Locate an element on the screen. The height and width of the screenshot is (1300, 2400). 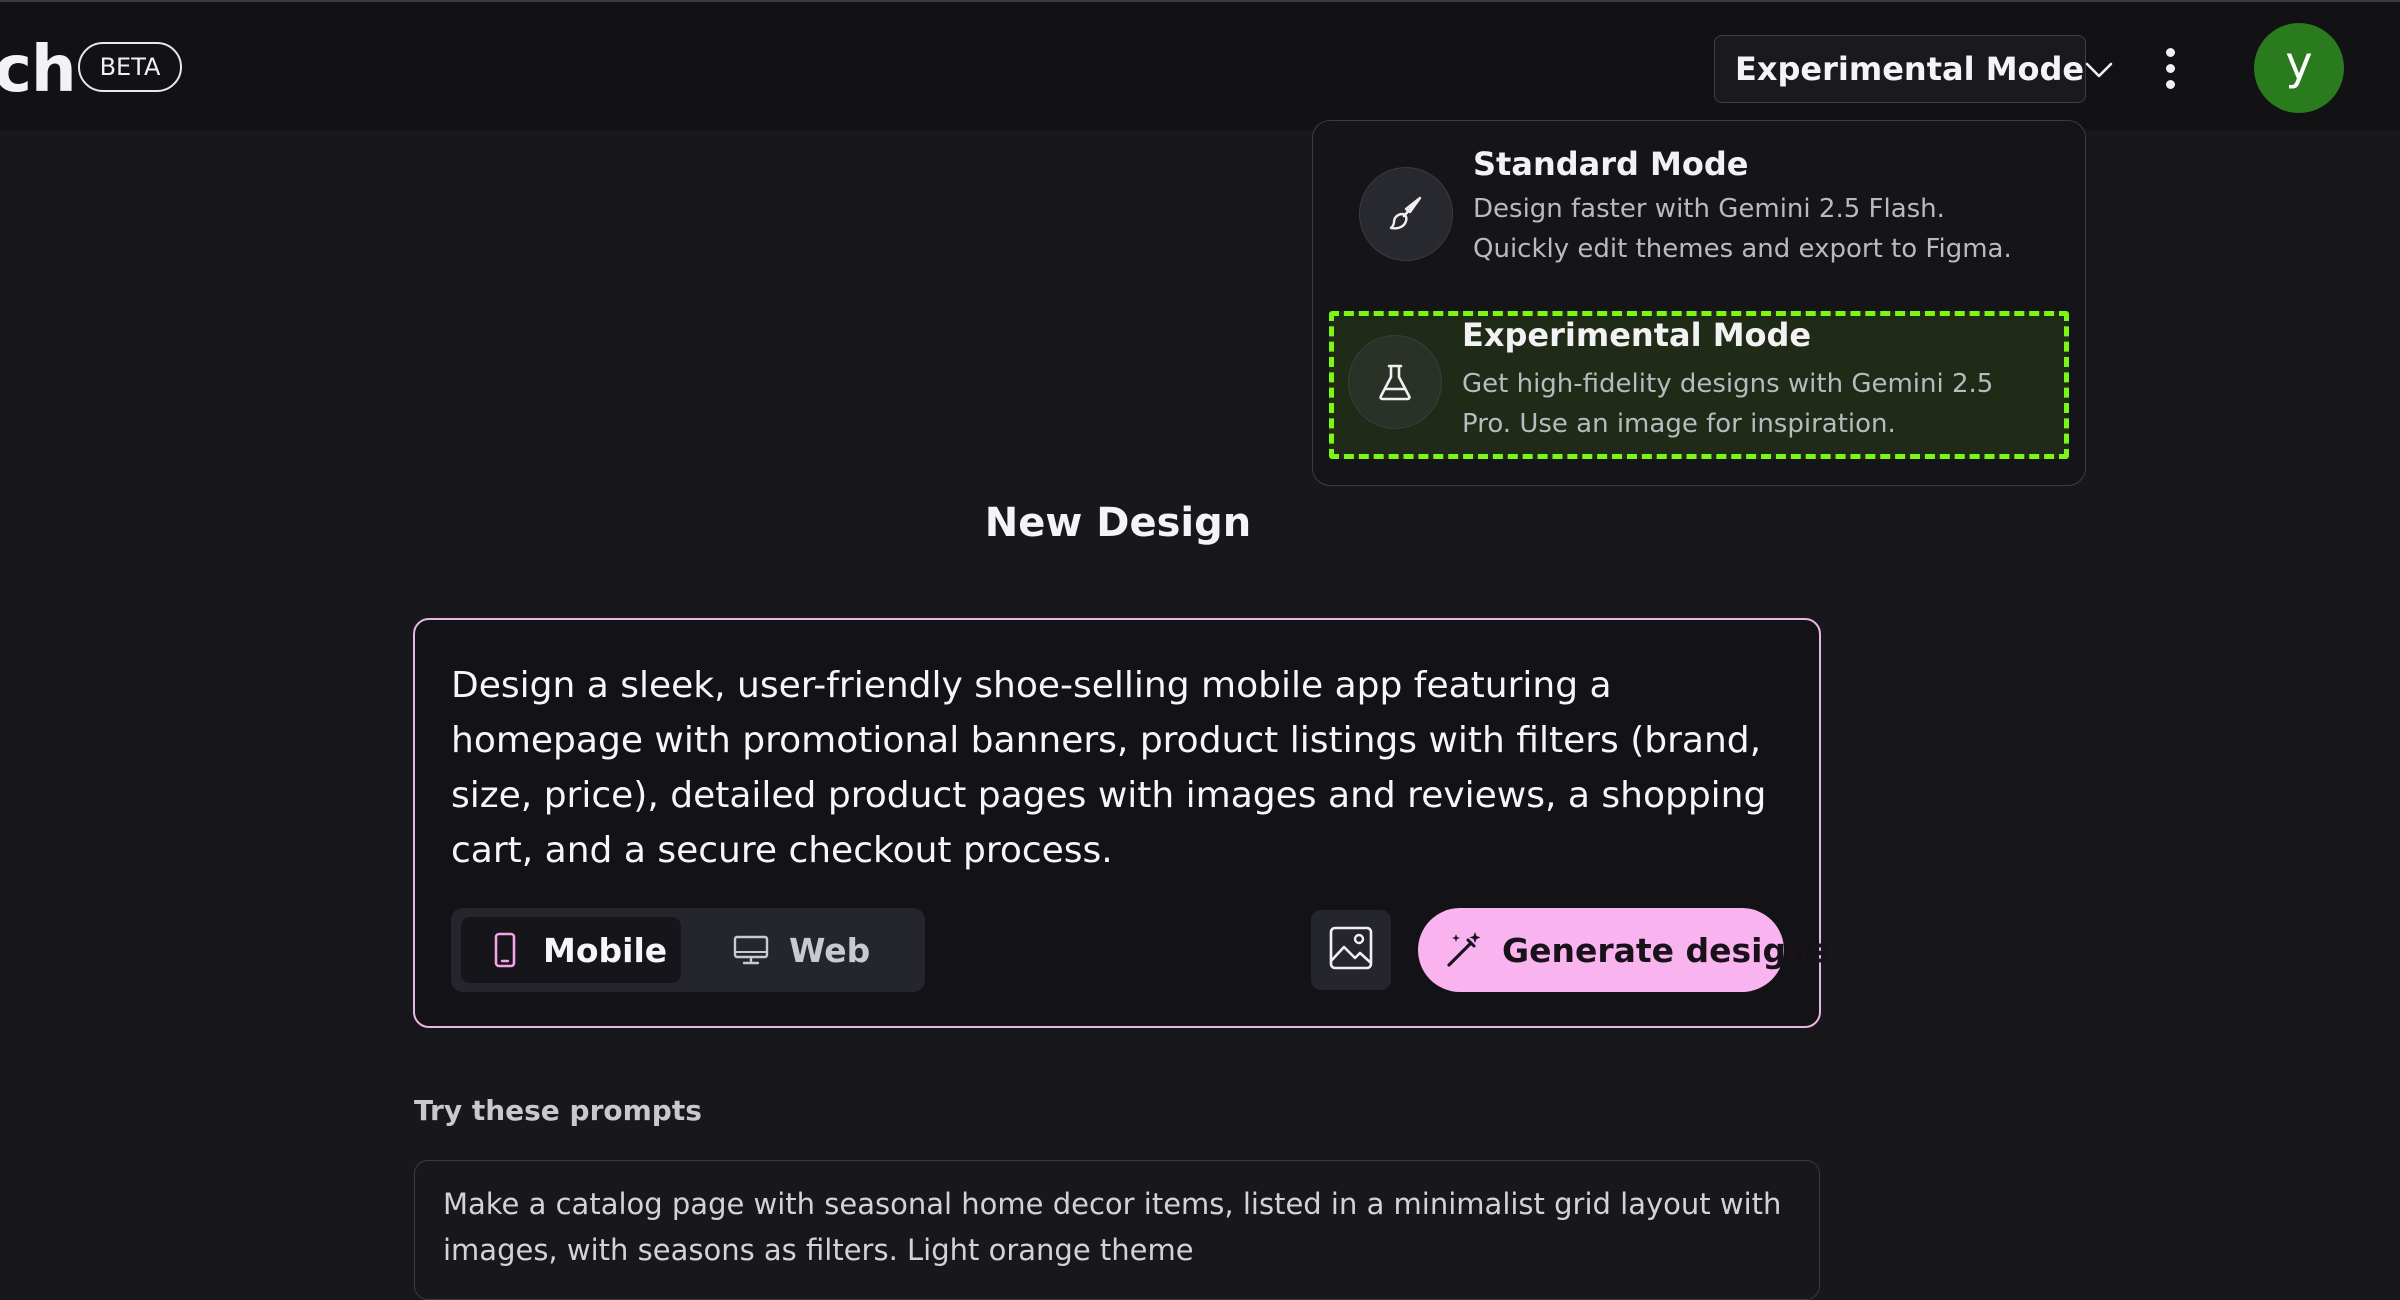
beta-badge: BETA is located at coordinates (130, 67).